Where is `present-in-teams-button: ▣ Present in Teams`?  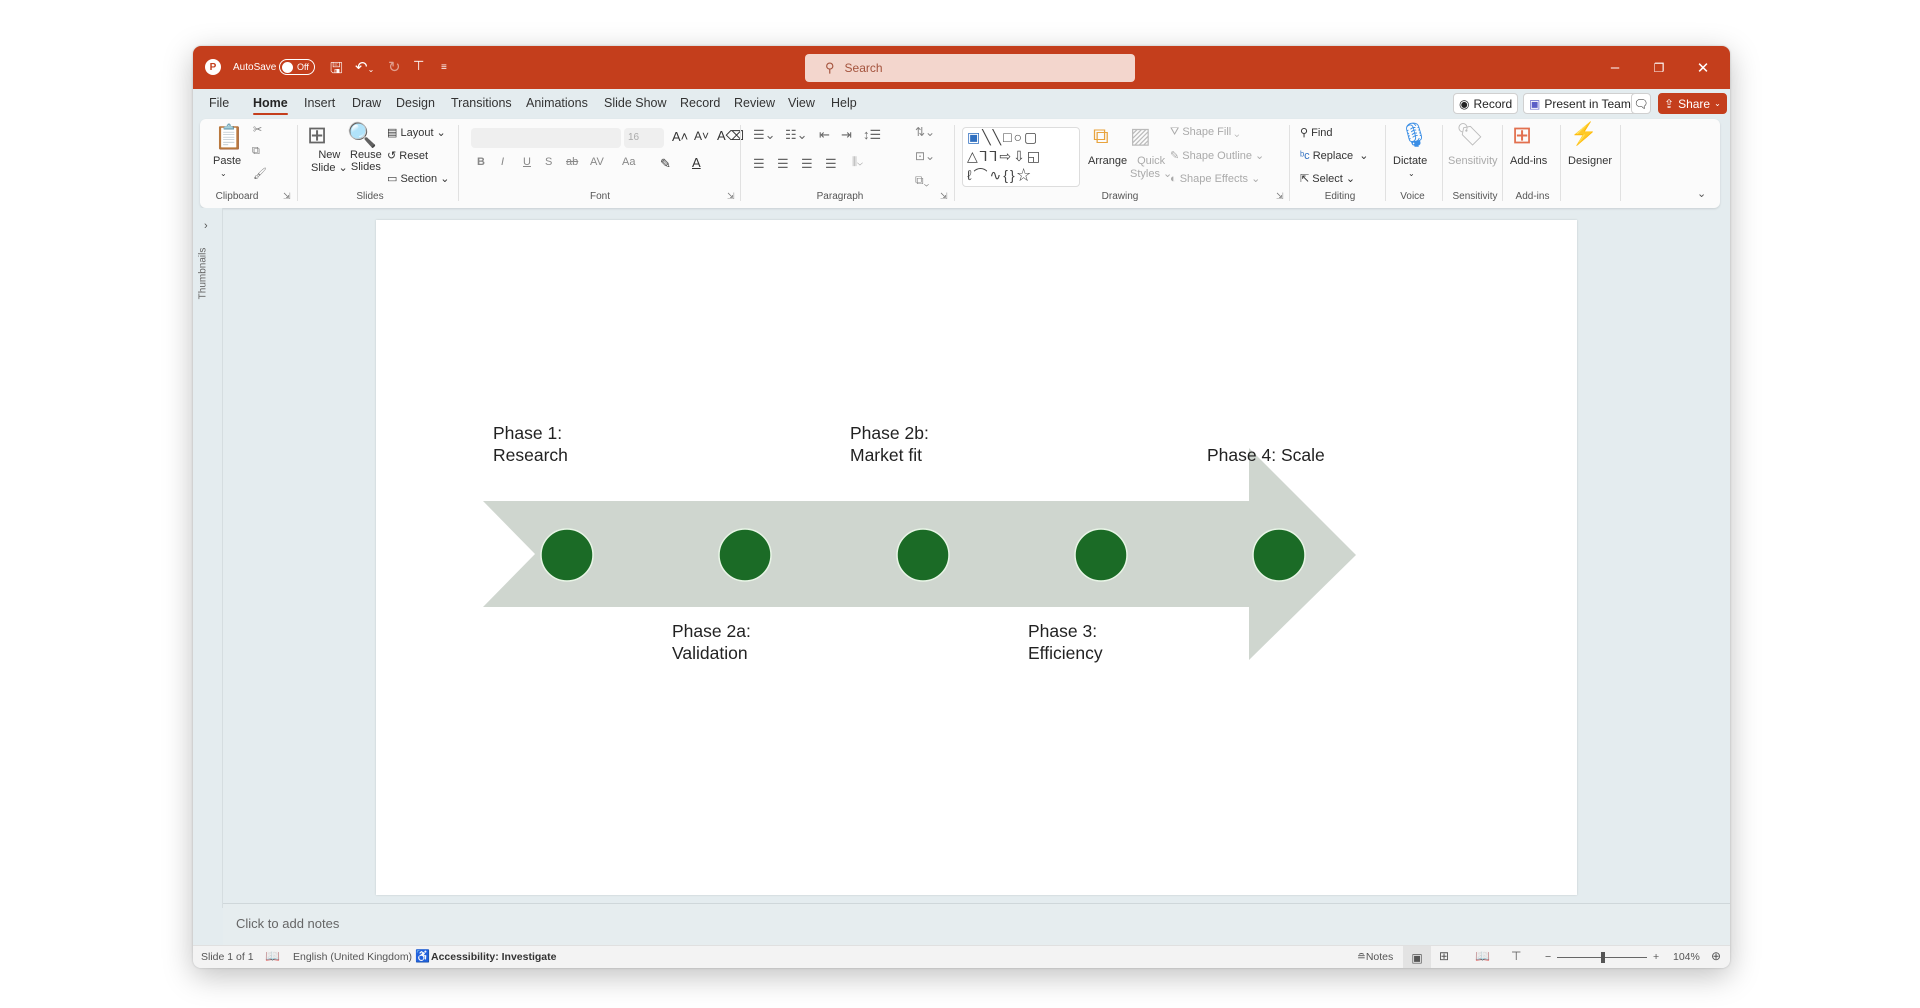
present-in-teams-button: ▣ Present in Teams is located at coordinates (1583, 103).